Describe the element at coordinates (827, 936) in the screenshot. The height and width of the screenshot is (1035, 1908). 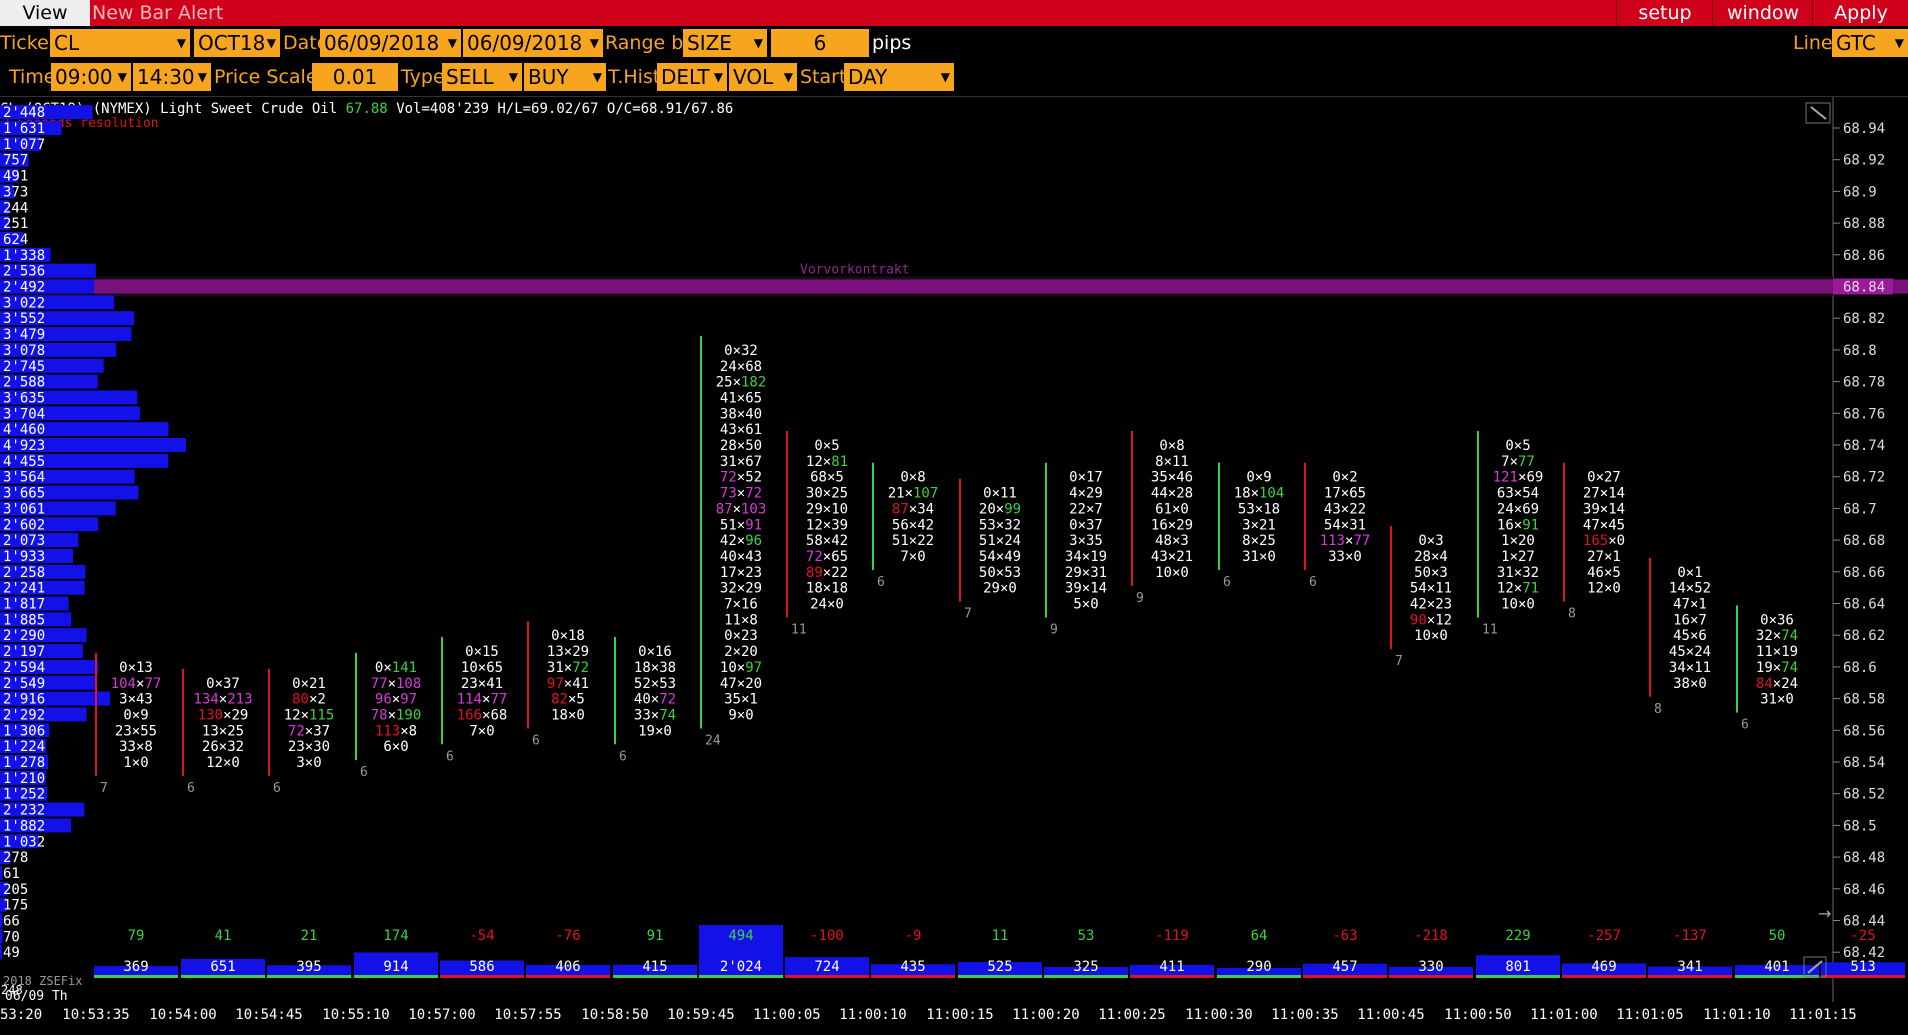
I see `delta-label: -100` at that location.